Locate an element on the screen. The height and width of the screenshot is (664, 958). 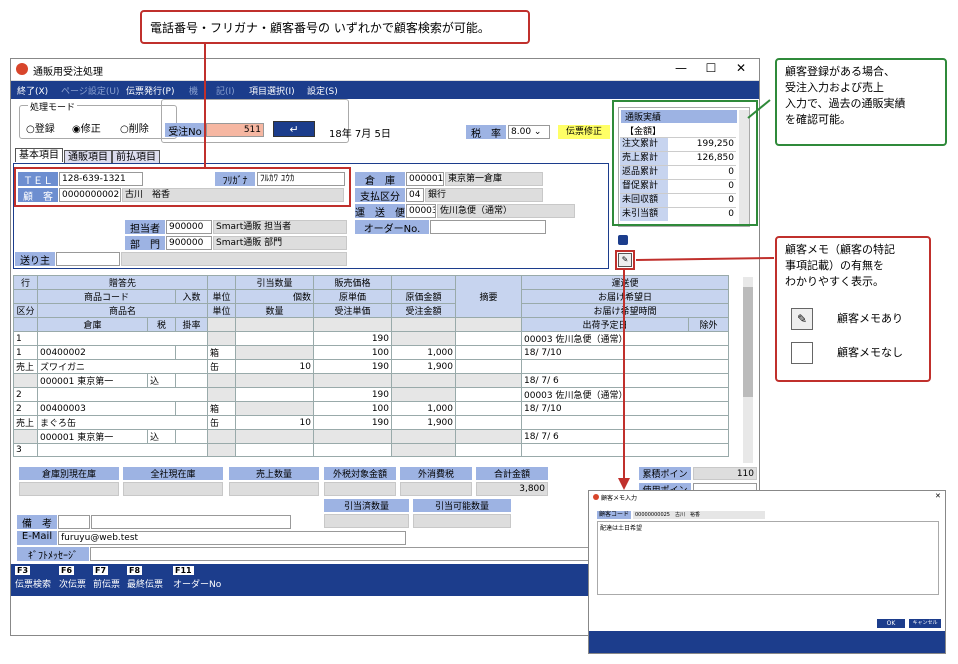
memo-textarea: 配達は土日希望 is located at coordinates (768, 558).